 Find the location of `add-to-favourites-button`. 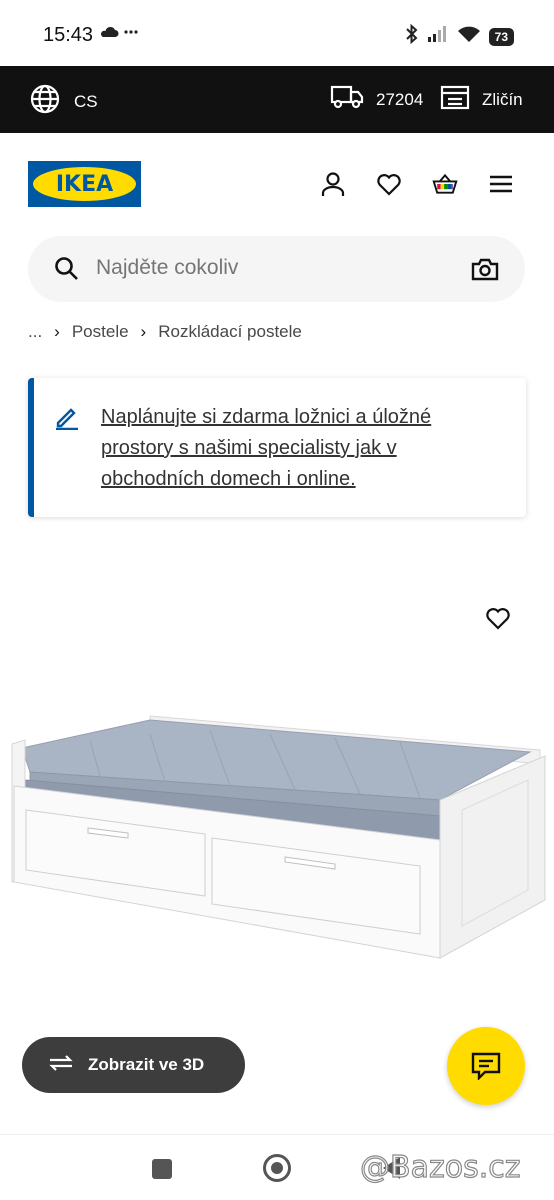

add-to-favourites-button is located at coordinates (498, 618).